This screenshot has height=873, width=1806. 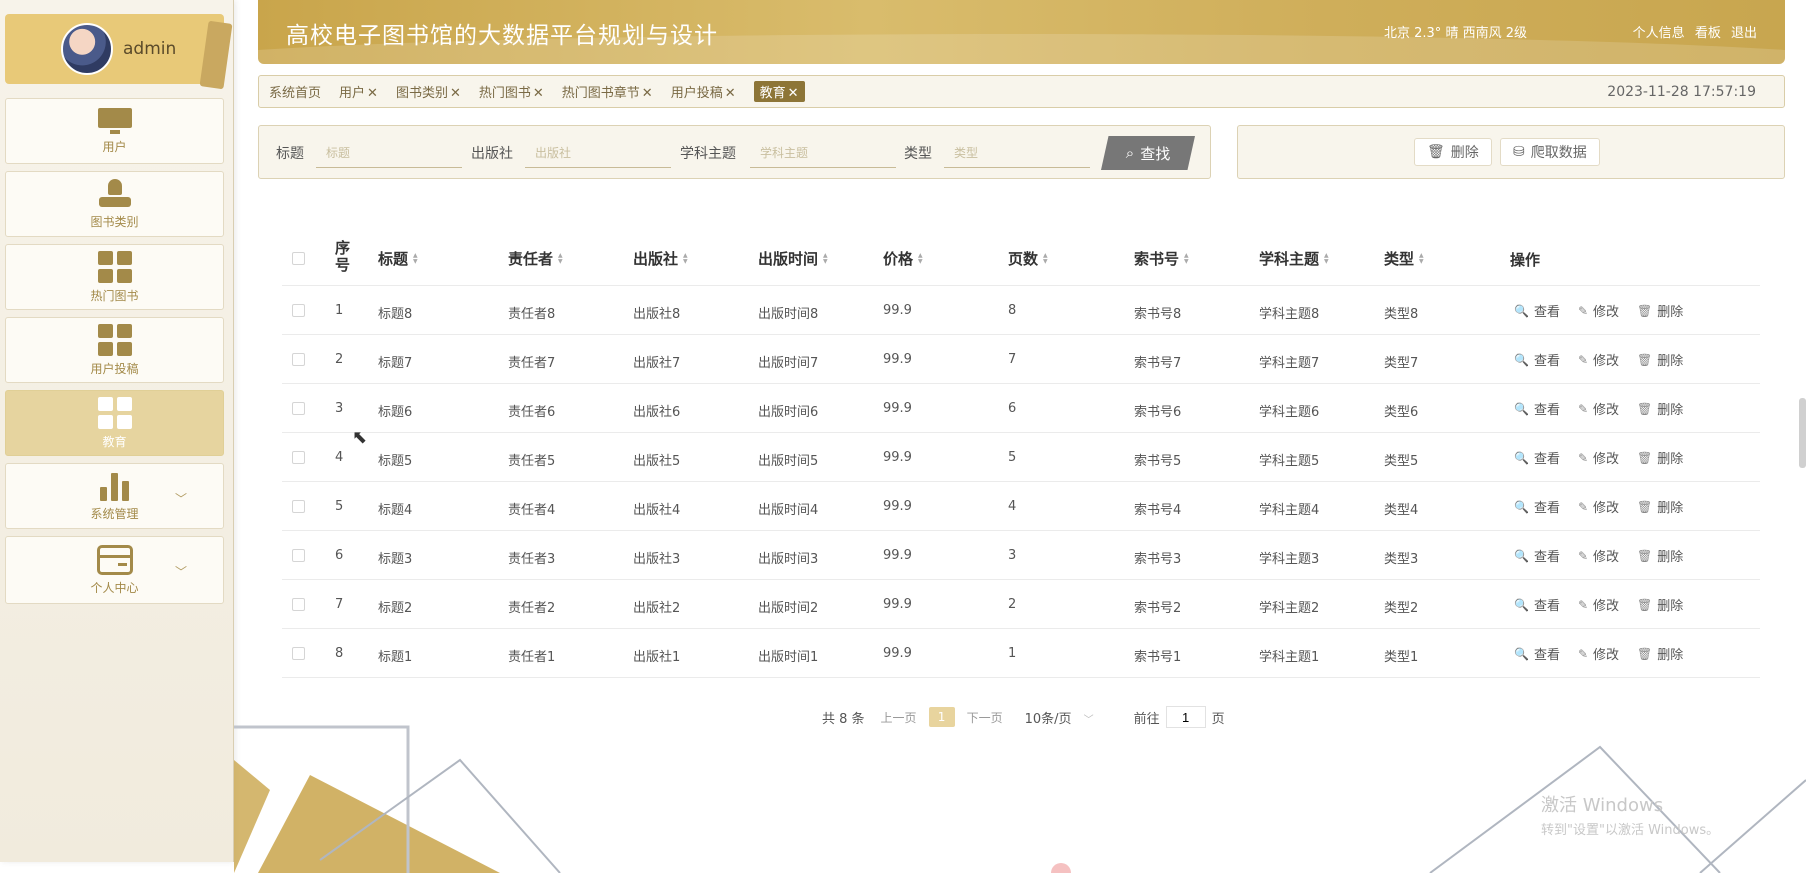 I want to click on tab-popular-chapters: 热门图书章节 ✕, so click(x=607, y=91).